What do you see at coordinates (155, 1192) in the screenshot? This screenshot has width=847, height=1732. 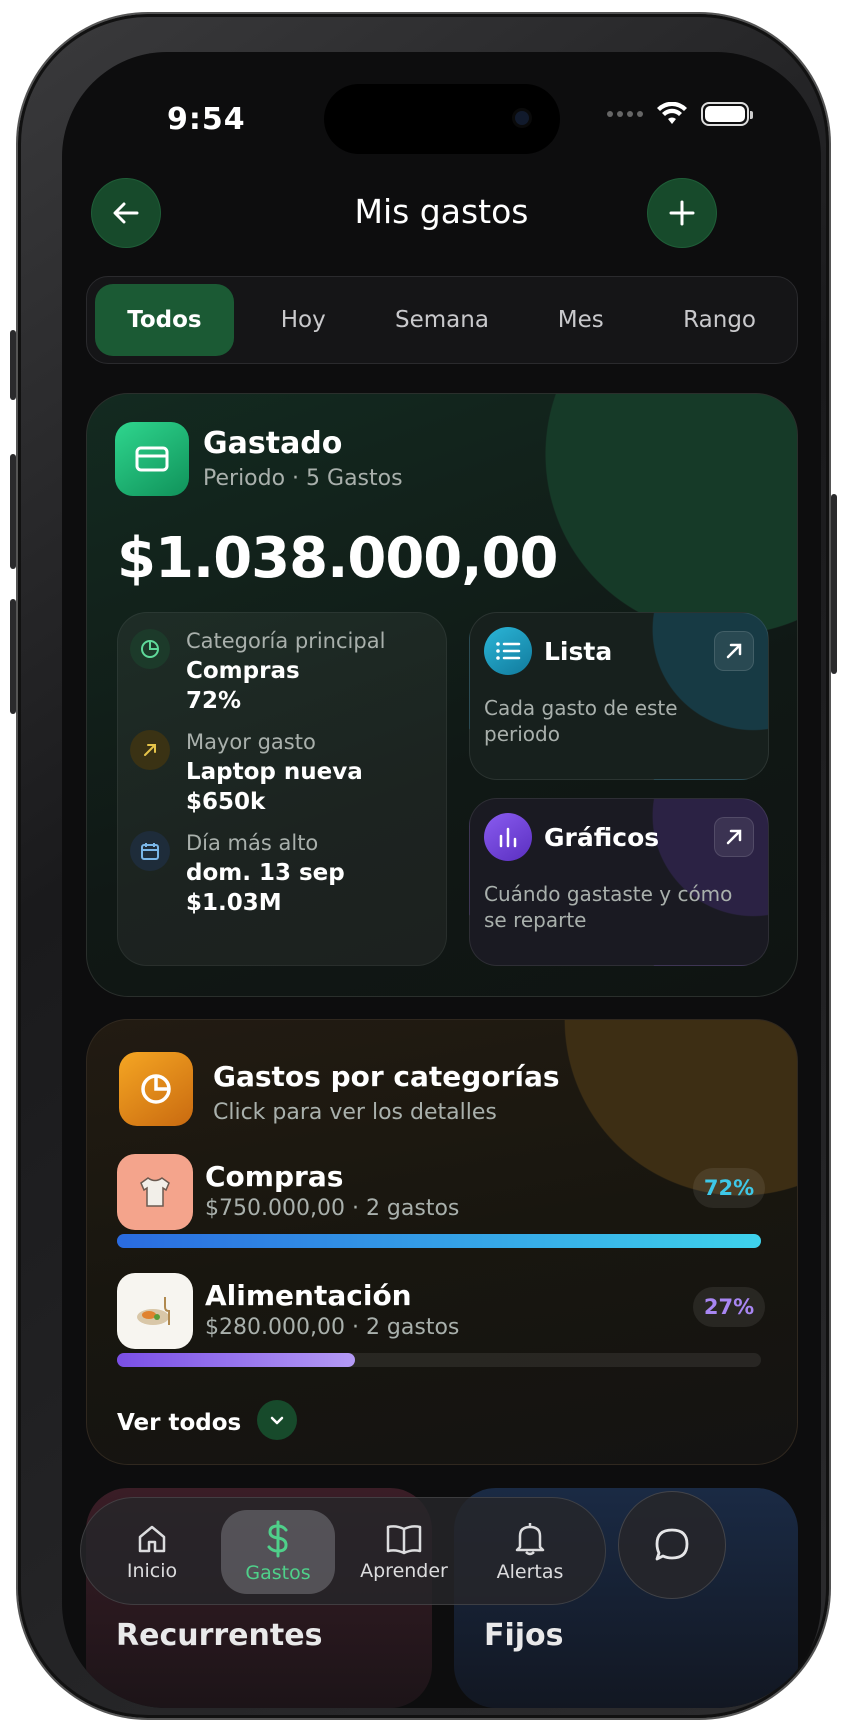 I see `shirt-icon` at bounding box center [155, 1192].